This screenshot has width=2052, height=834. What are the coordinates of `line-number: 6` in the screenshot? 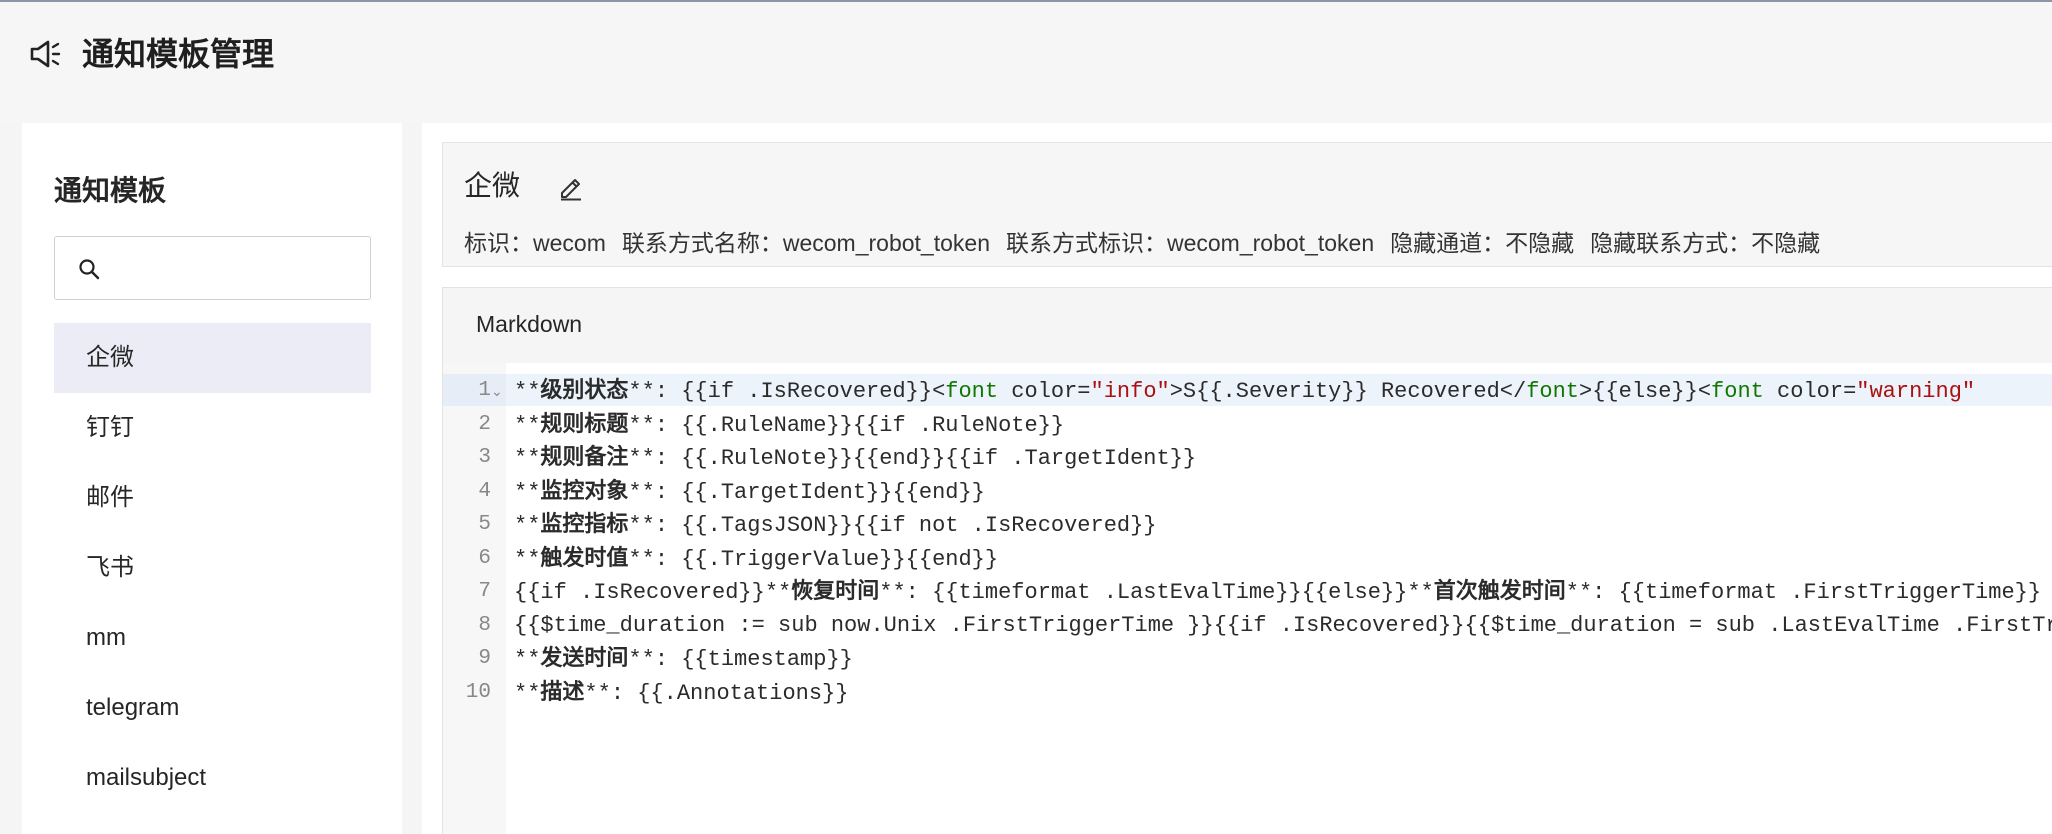 It's located at (484, 558).